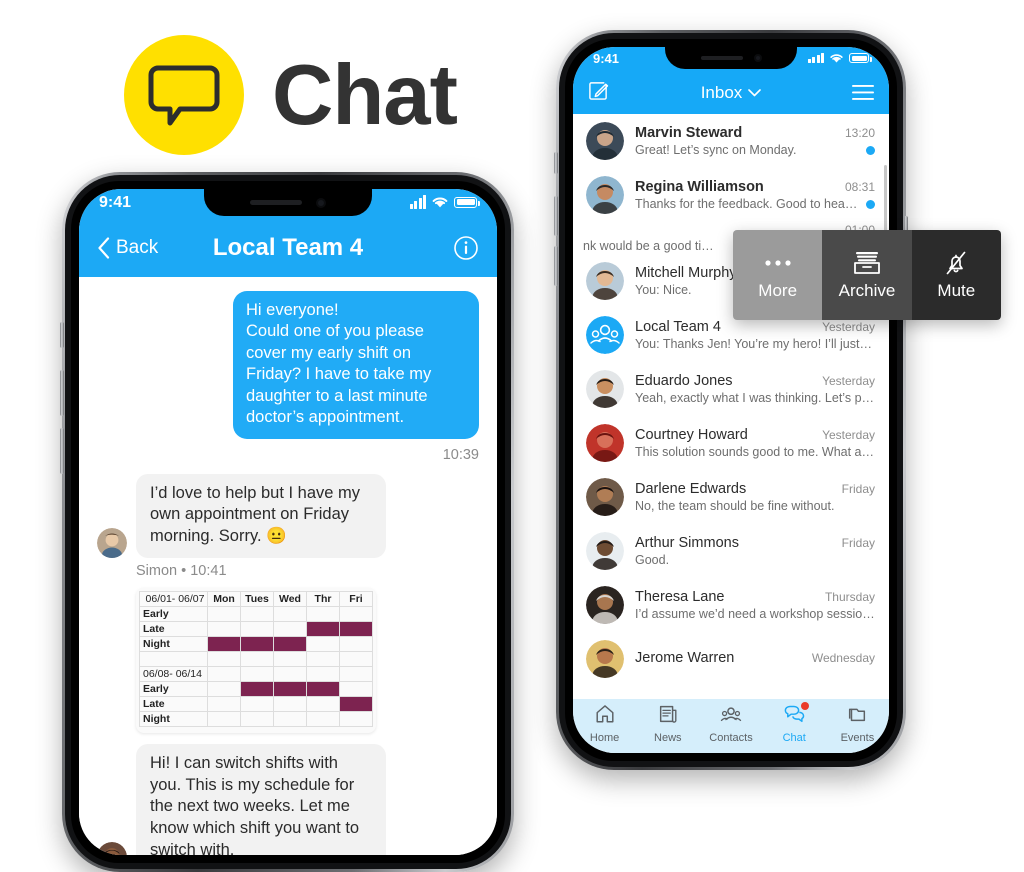  What do you see at coordinates (424, 248) in the screenshot?
I see `info-button` at bounding box center [424, 248].